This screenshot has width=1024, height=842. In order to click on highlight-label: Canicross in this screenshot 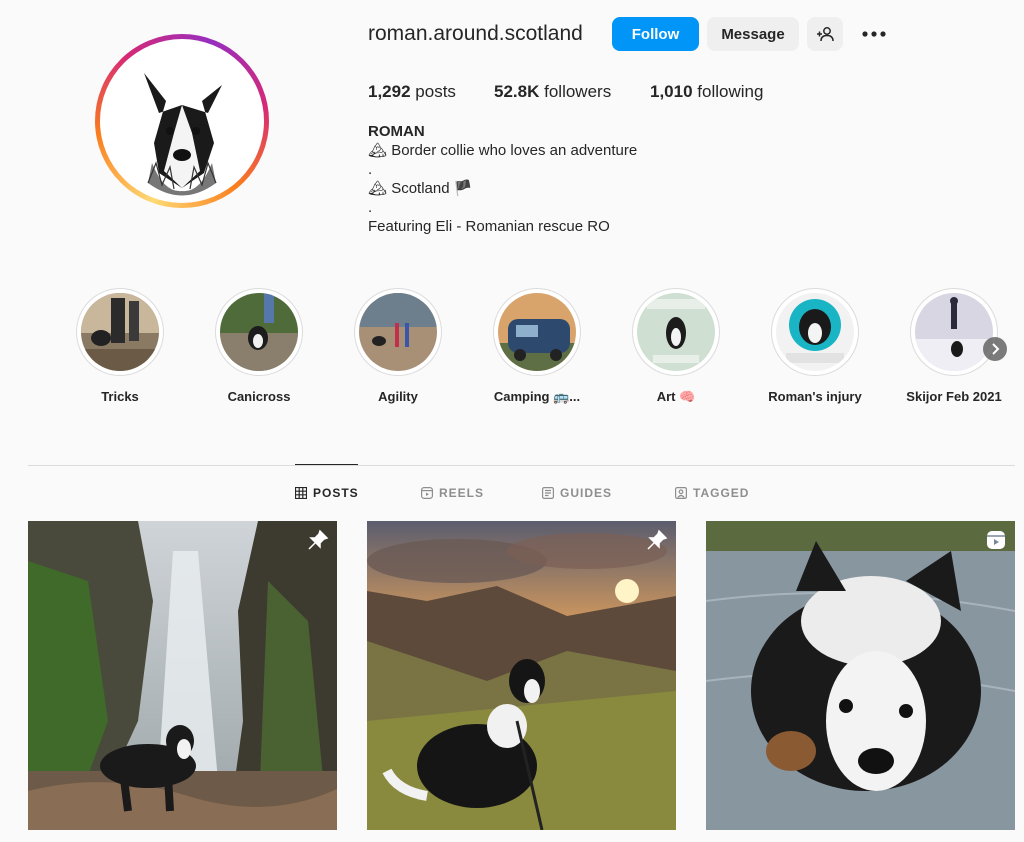, I will do `click(259, 396)`.